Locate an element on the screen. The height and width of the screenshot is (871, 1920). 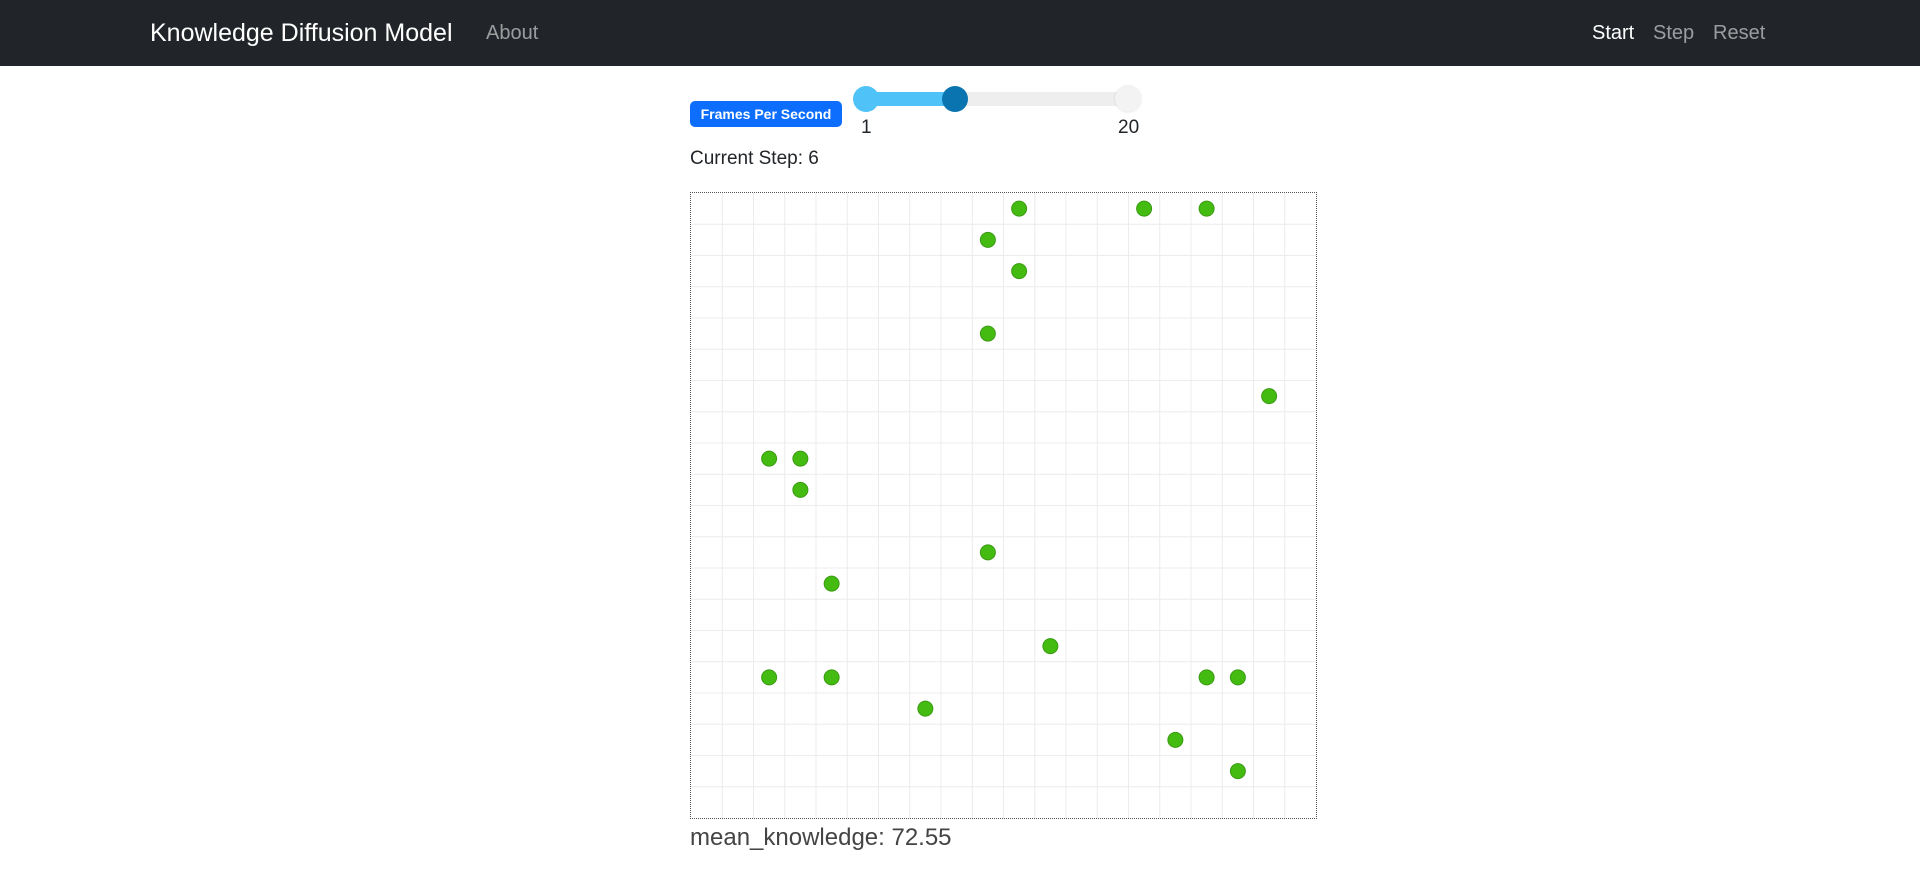
brand-title: Knowledge Diffusion Model is located at coordinates (301, 33).